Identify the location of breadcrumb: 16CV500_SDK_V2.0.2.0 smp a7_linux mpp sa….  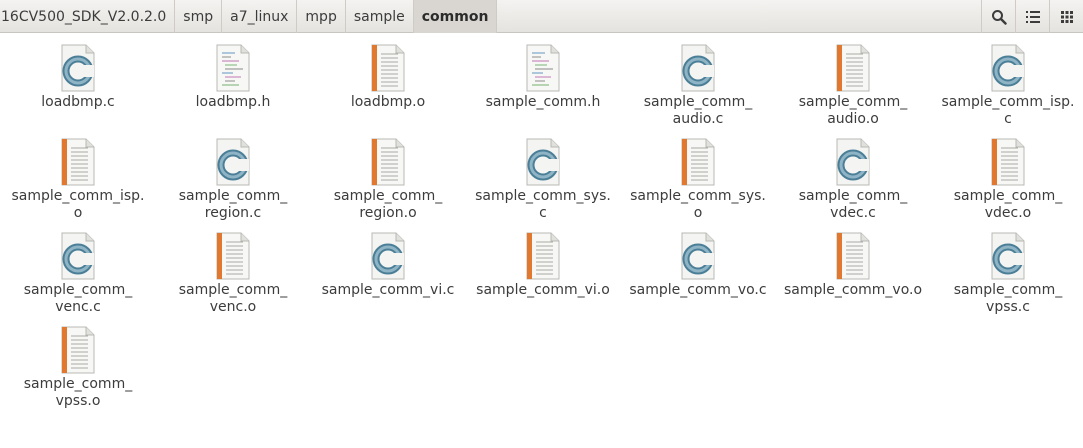
(249, 16).